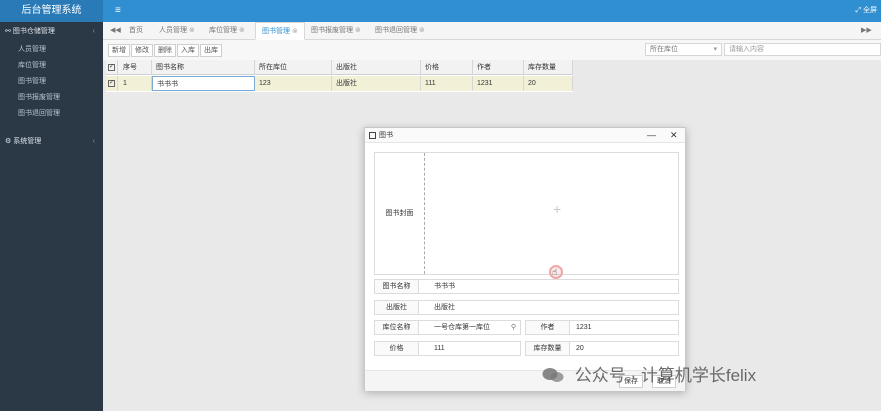  I want to click on menu-toggle-icon: ≡, so click(118, 11).